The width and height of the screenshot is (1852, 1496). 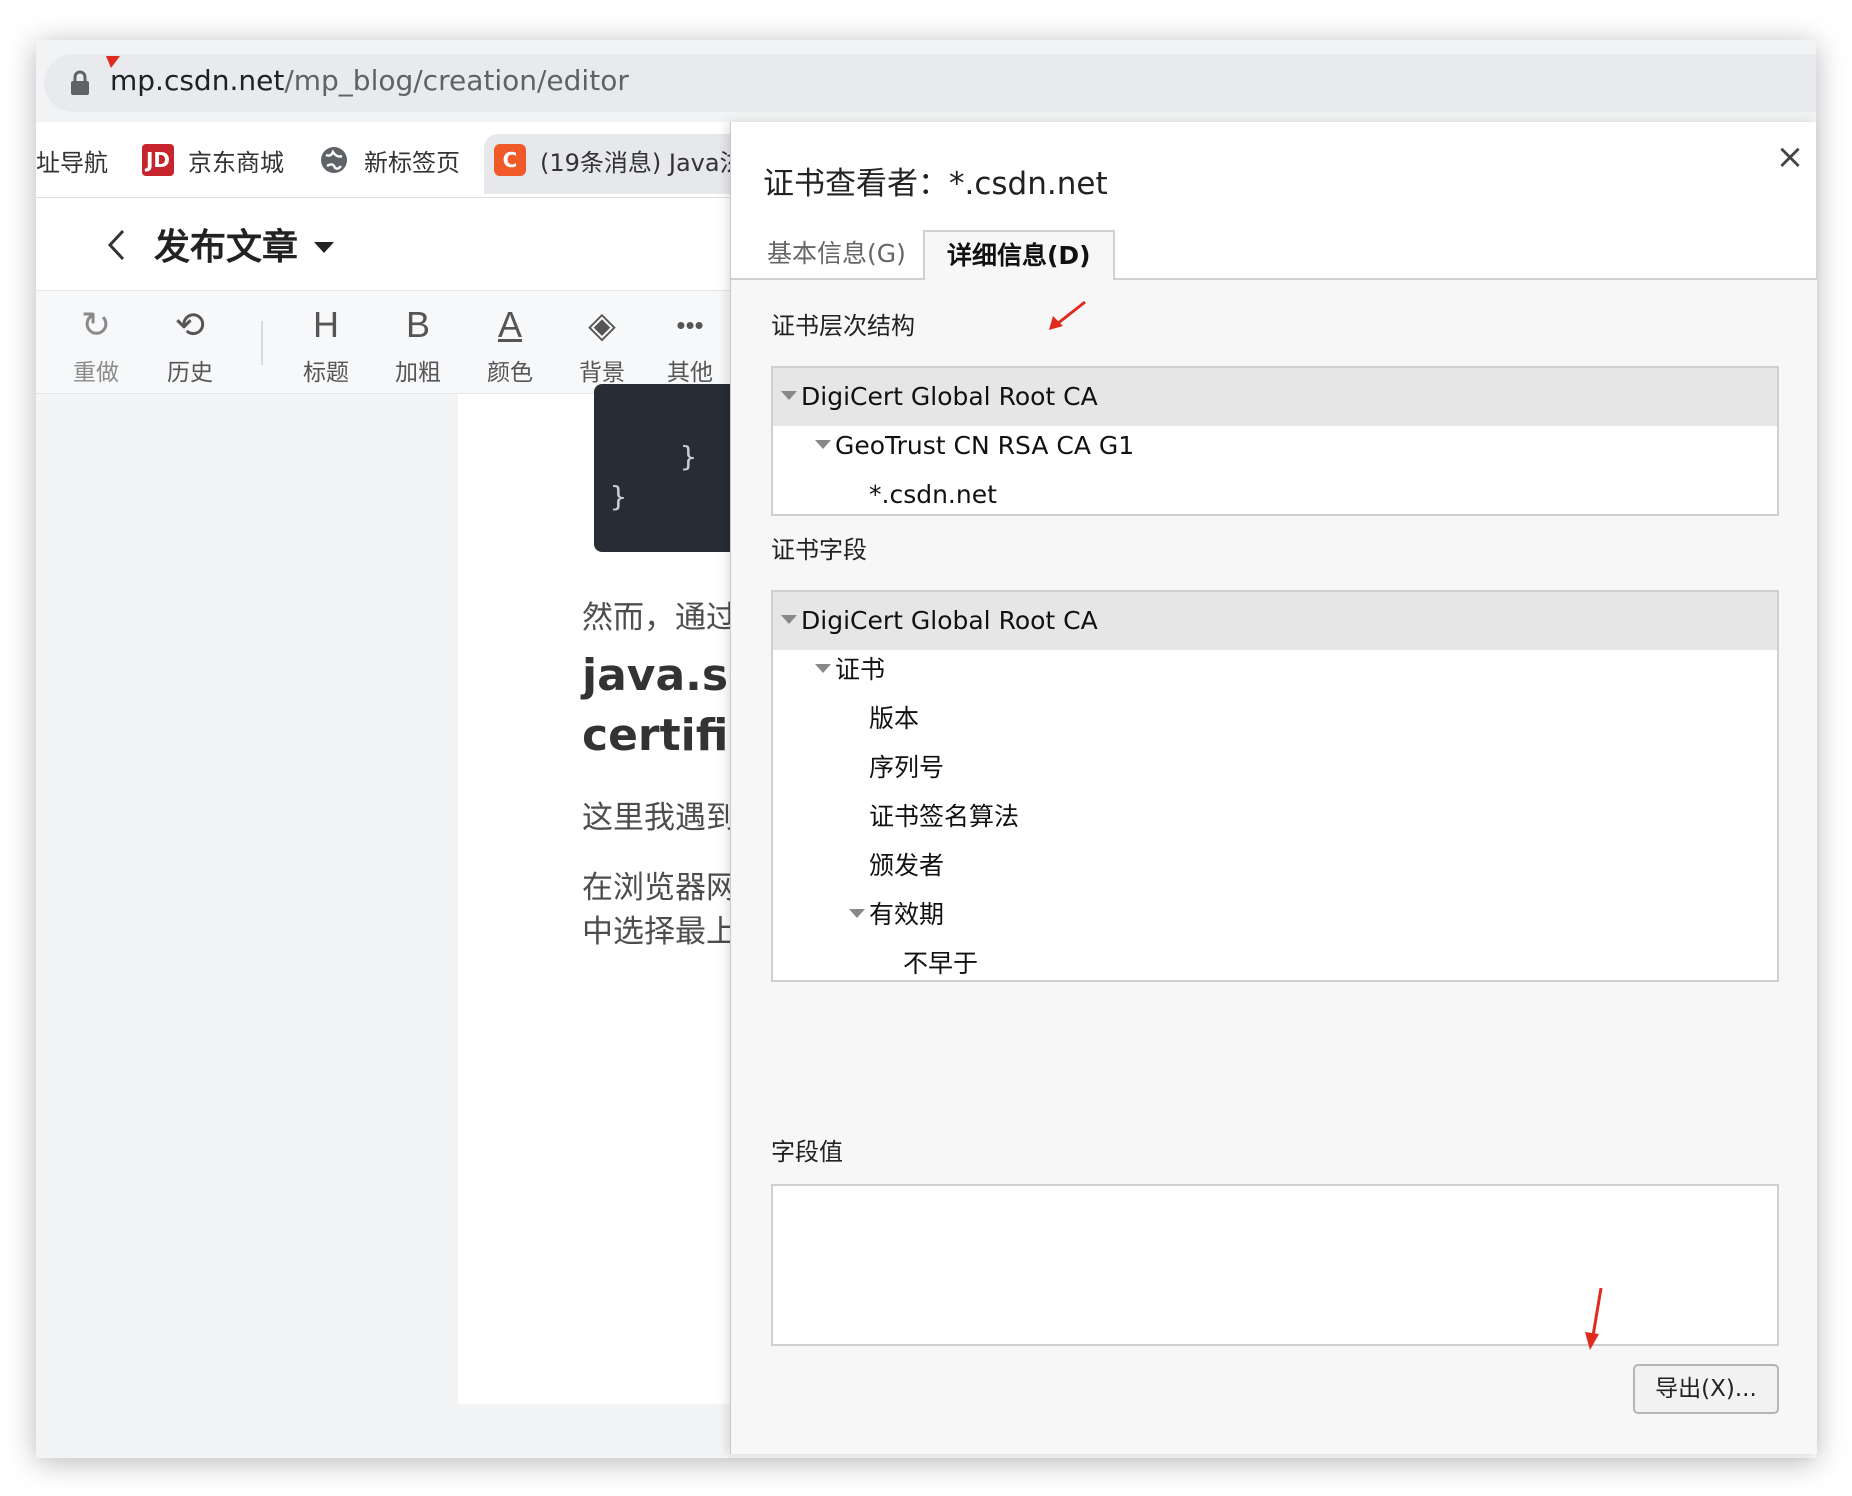 What do you see at coordinates (509, 324) in the screenshot?
I see `text-color-icon: A` at bounding box center [509, 324].